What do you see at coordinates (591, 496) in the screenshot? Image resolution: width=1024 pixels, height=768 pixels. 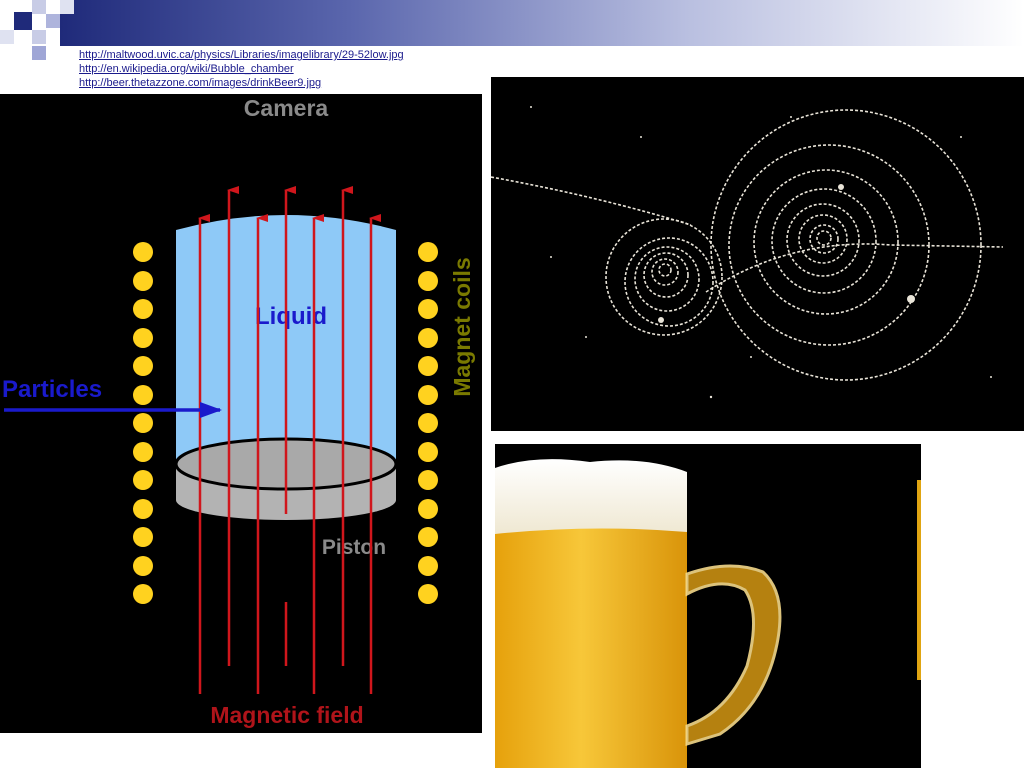 I see `beer-foam` at bounding box center [591, 496].